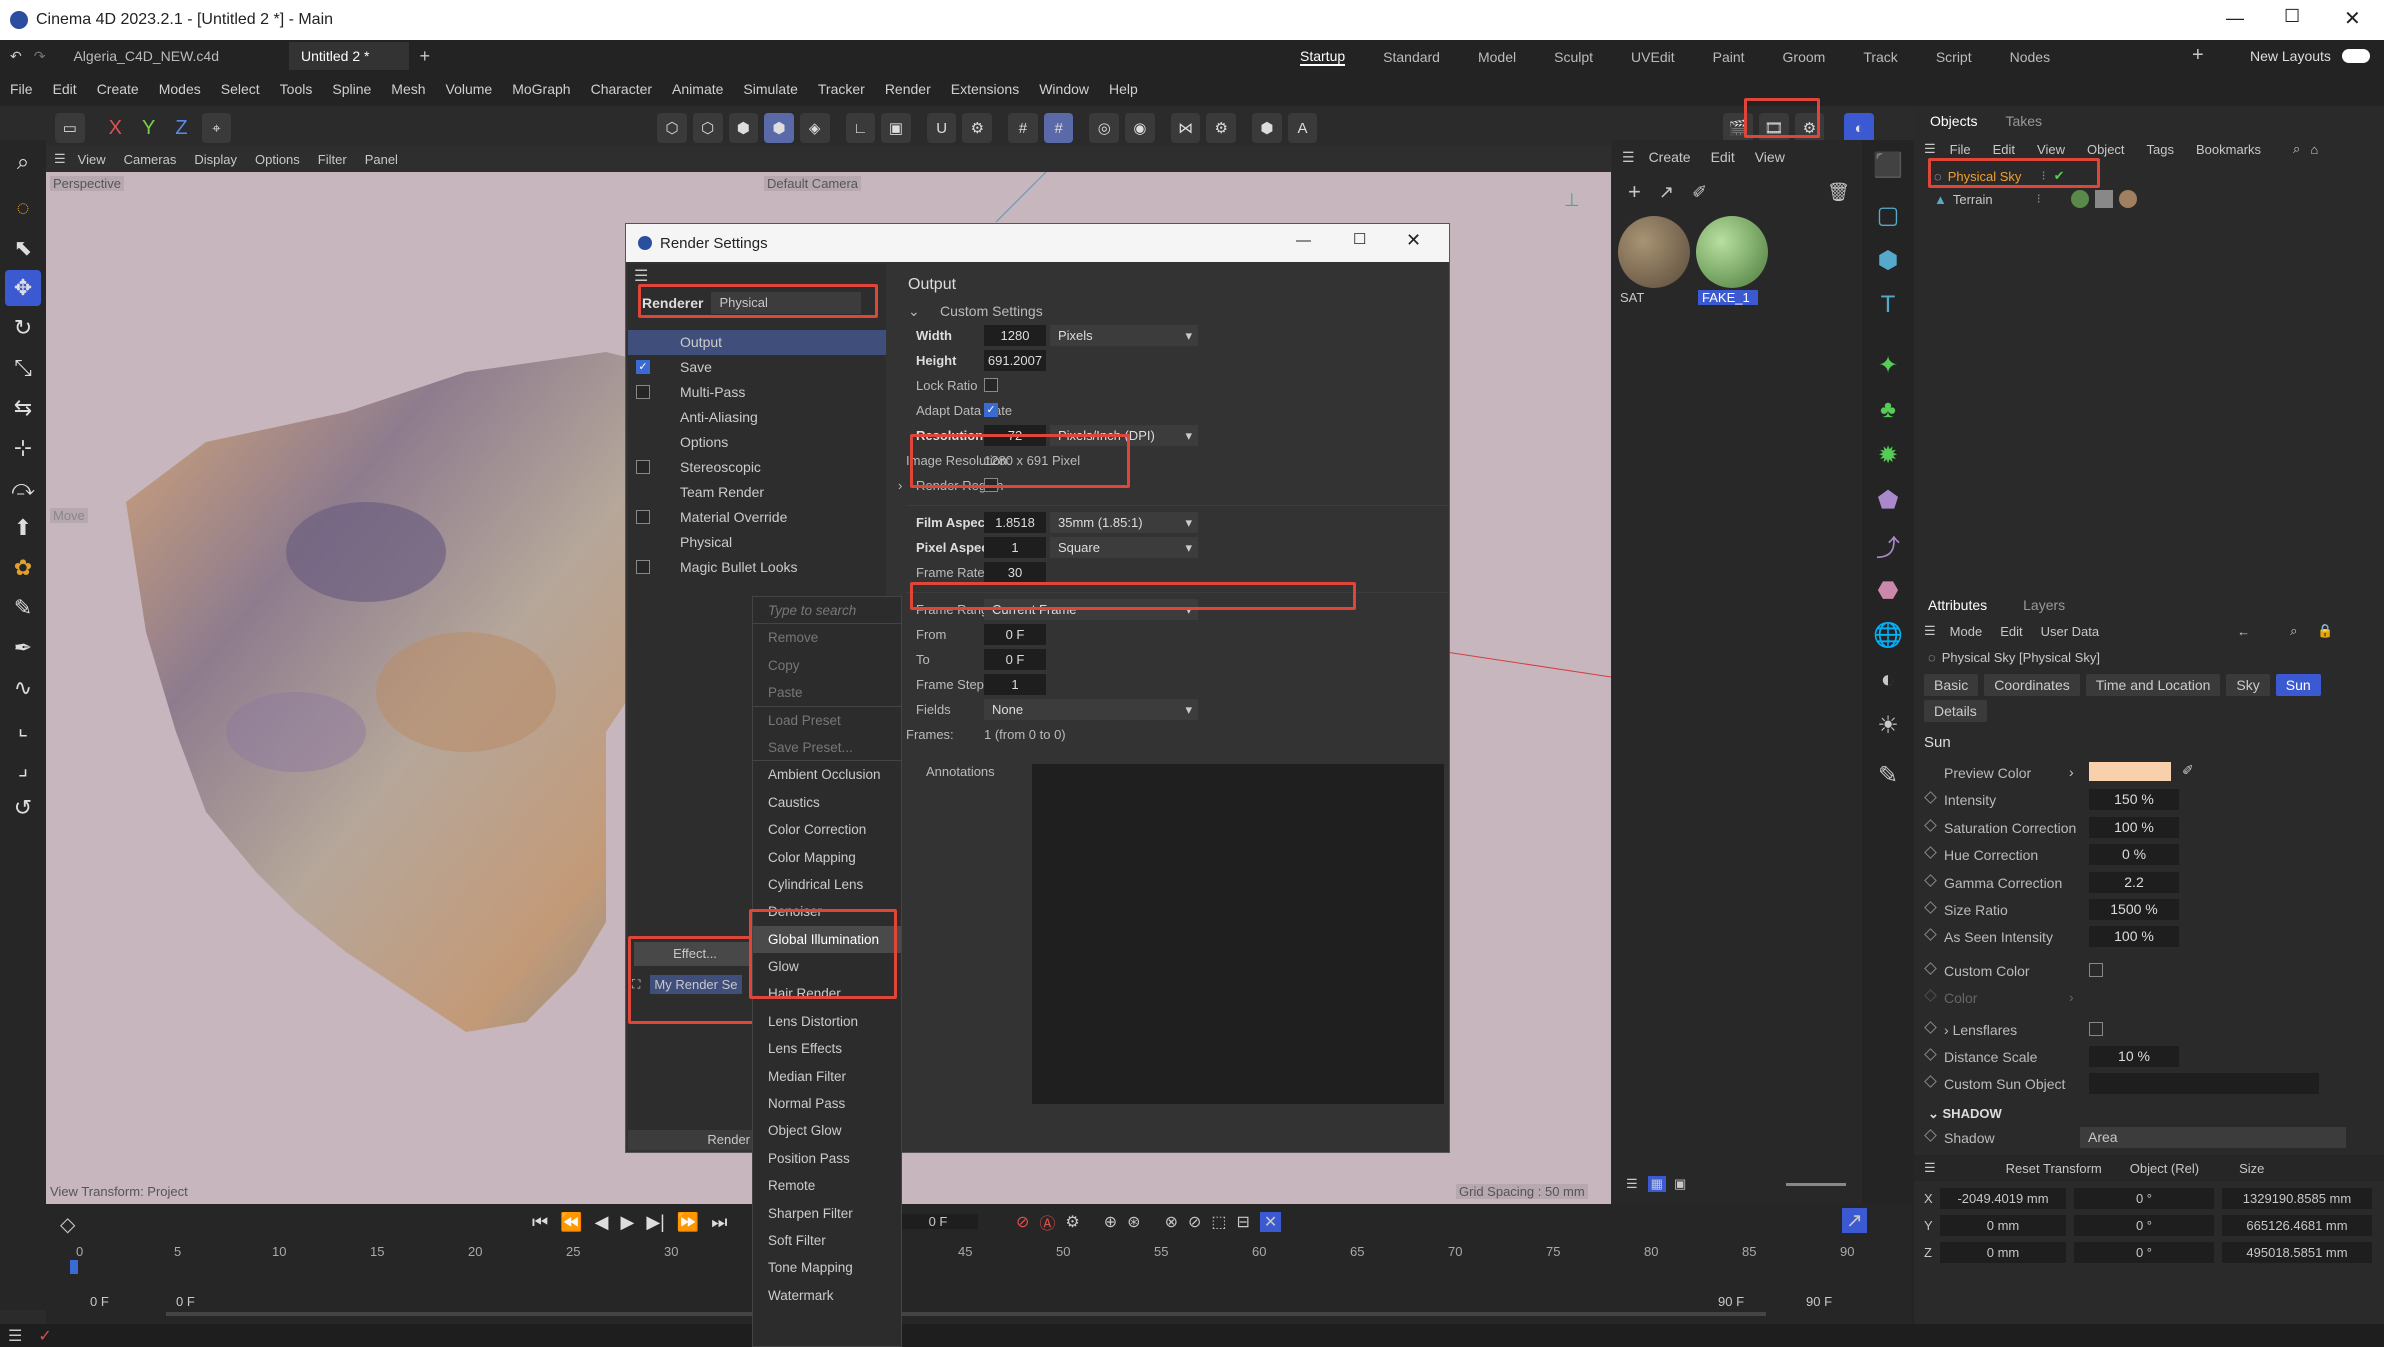  I want to click on object-mode-icon: ◈, so click(814, 128).